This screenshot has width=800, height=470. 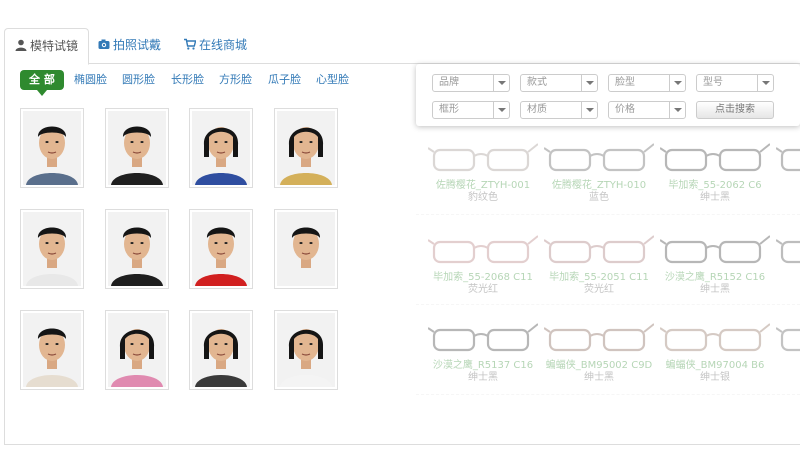 What do you see at coordinates (483, 366) in the screenshot?
I see `product-name: 沙漠之鹰_R5137 C16` at bounding box center [483, 366].